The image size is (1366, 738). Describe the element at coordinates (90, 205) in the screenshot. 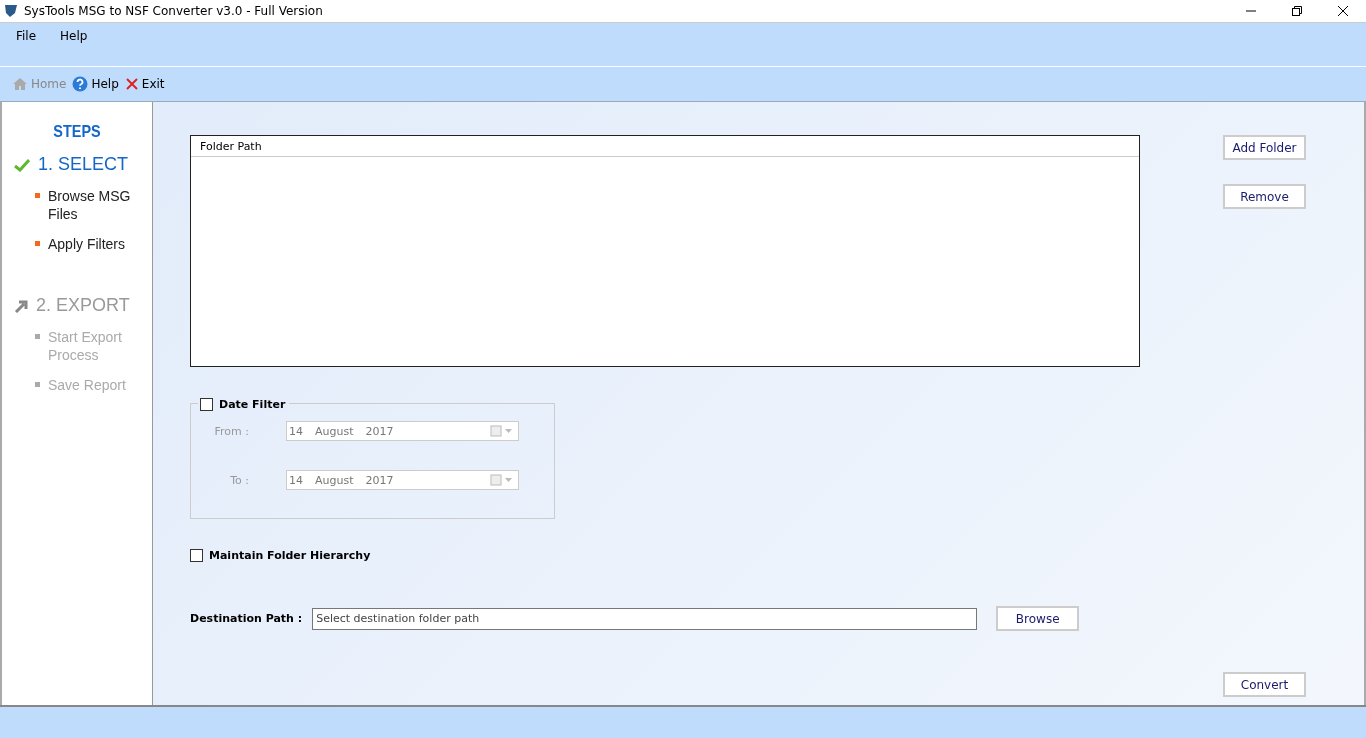

I see `step-item: Browse MSG Files` at that location.